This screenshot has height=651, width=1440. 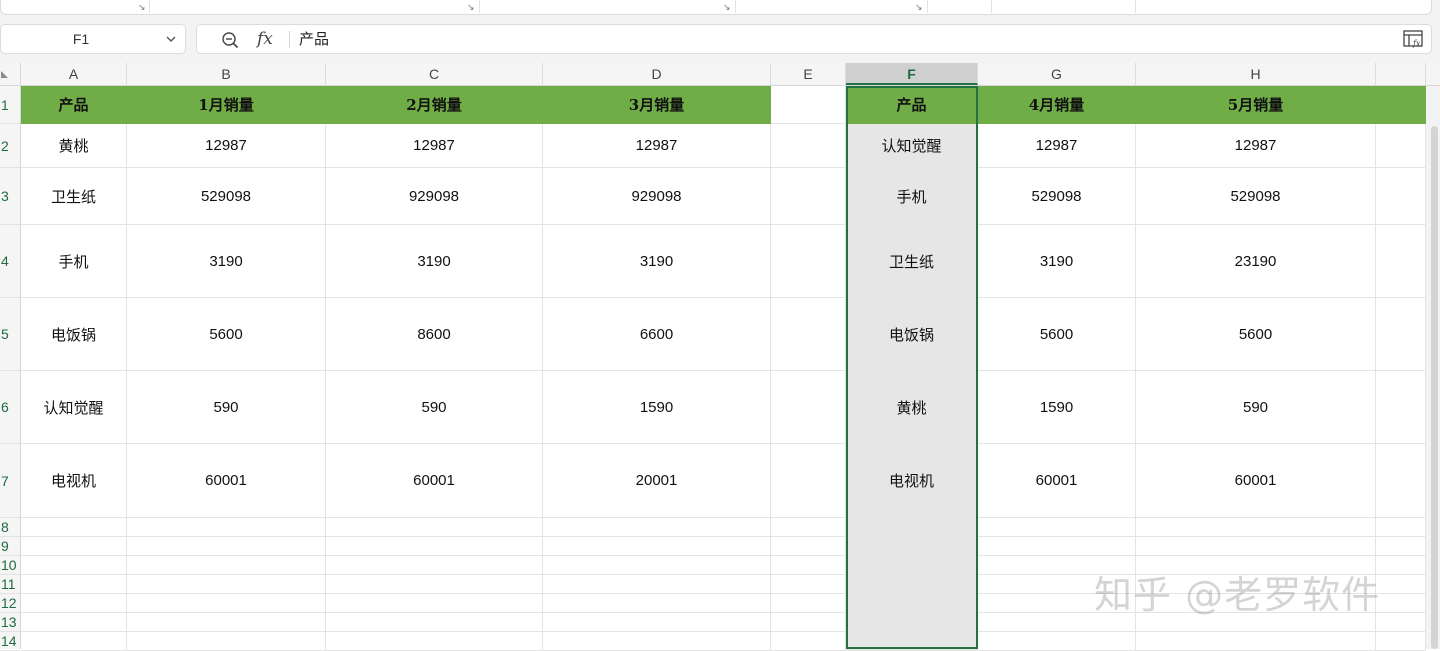 What do you see at coordinates (74, 641) in the screenshot?
I see `cell-a14` at bounding box center [74, 641].